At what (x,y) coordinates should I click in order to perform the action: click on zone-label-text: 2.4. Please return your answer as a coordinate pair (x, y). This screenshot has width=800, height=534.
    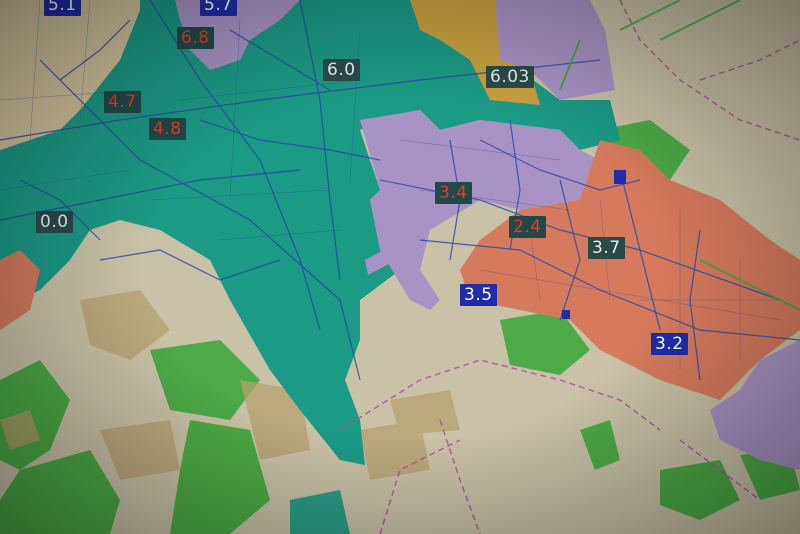
    Looking at the image, I should click on (527, 227).